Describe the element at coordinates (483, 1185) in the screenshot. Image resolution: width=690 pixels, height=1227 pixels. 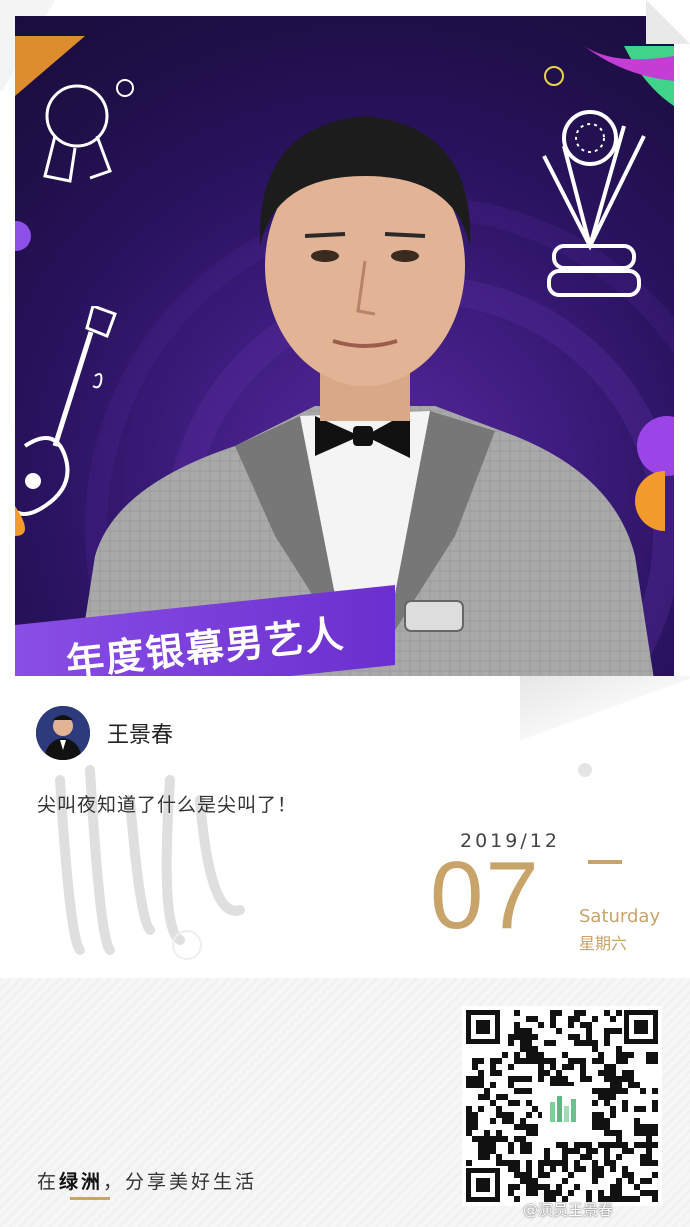
I see `qr-finder-bottom-left` at that location.